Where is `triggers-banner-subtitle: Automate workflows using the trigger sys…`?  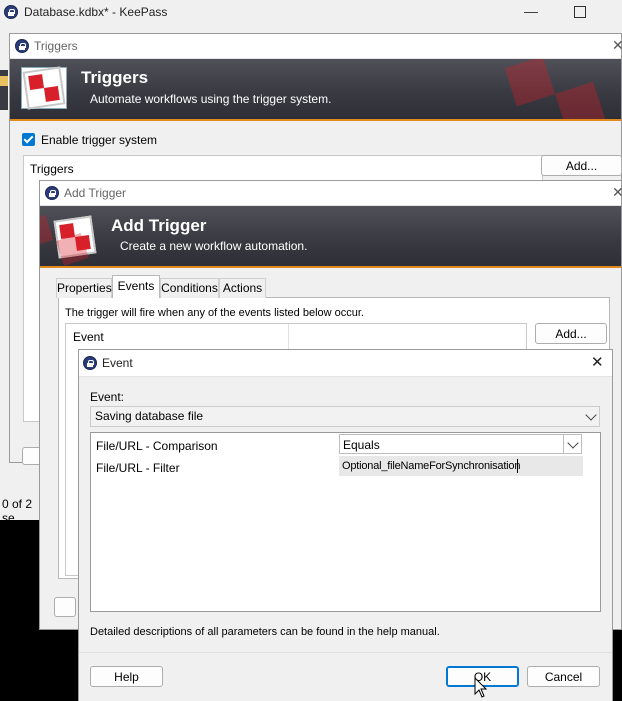 triggers-banner-subtitle: Automate workflows using the trigger sys… is located at coordinates (211, 99).